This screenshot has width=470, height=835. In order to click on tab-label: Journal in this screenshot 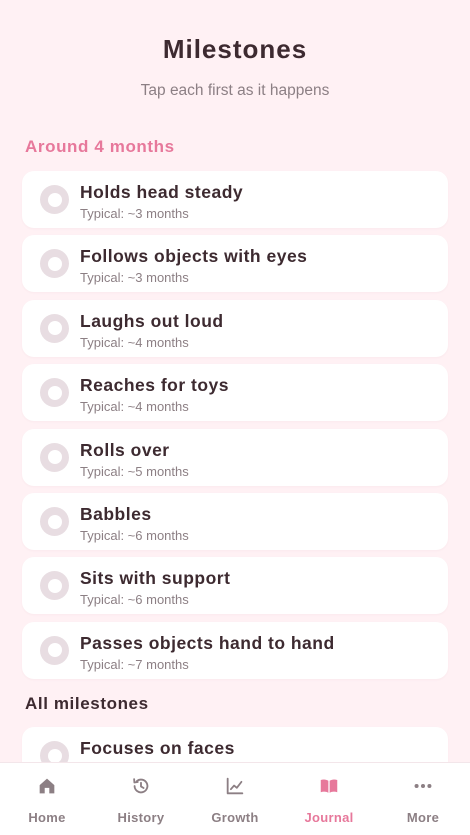, I will do `click(329, 817)`.